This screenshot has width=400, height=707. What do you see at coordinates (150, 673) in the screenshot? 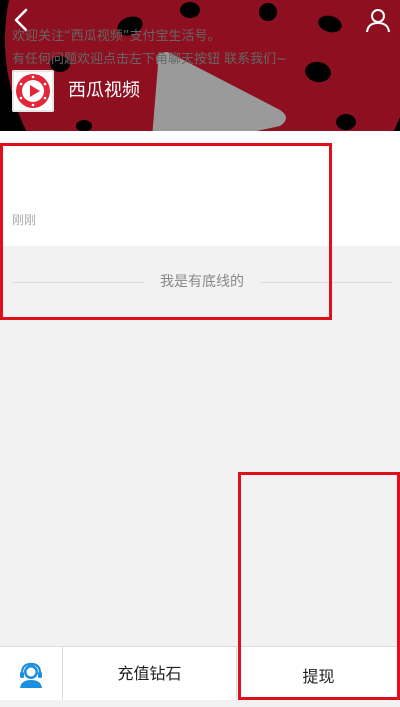
I see `recharge-diamonds-button: 充值钻石` at bounding box center [150, 673].